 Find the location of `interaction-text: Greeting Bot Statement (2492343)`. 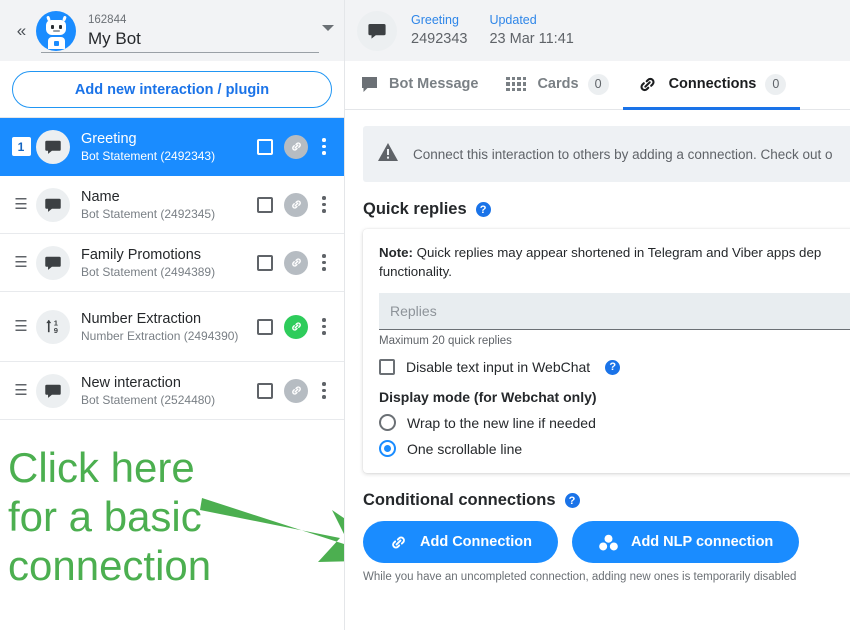

interaction-text: Greeting Bot Statement (2492343) is located at coordinates (169, 147).